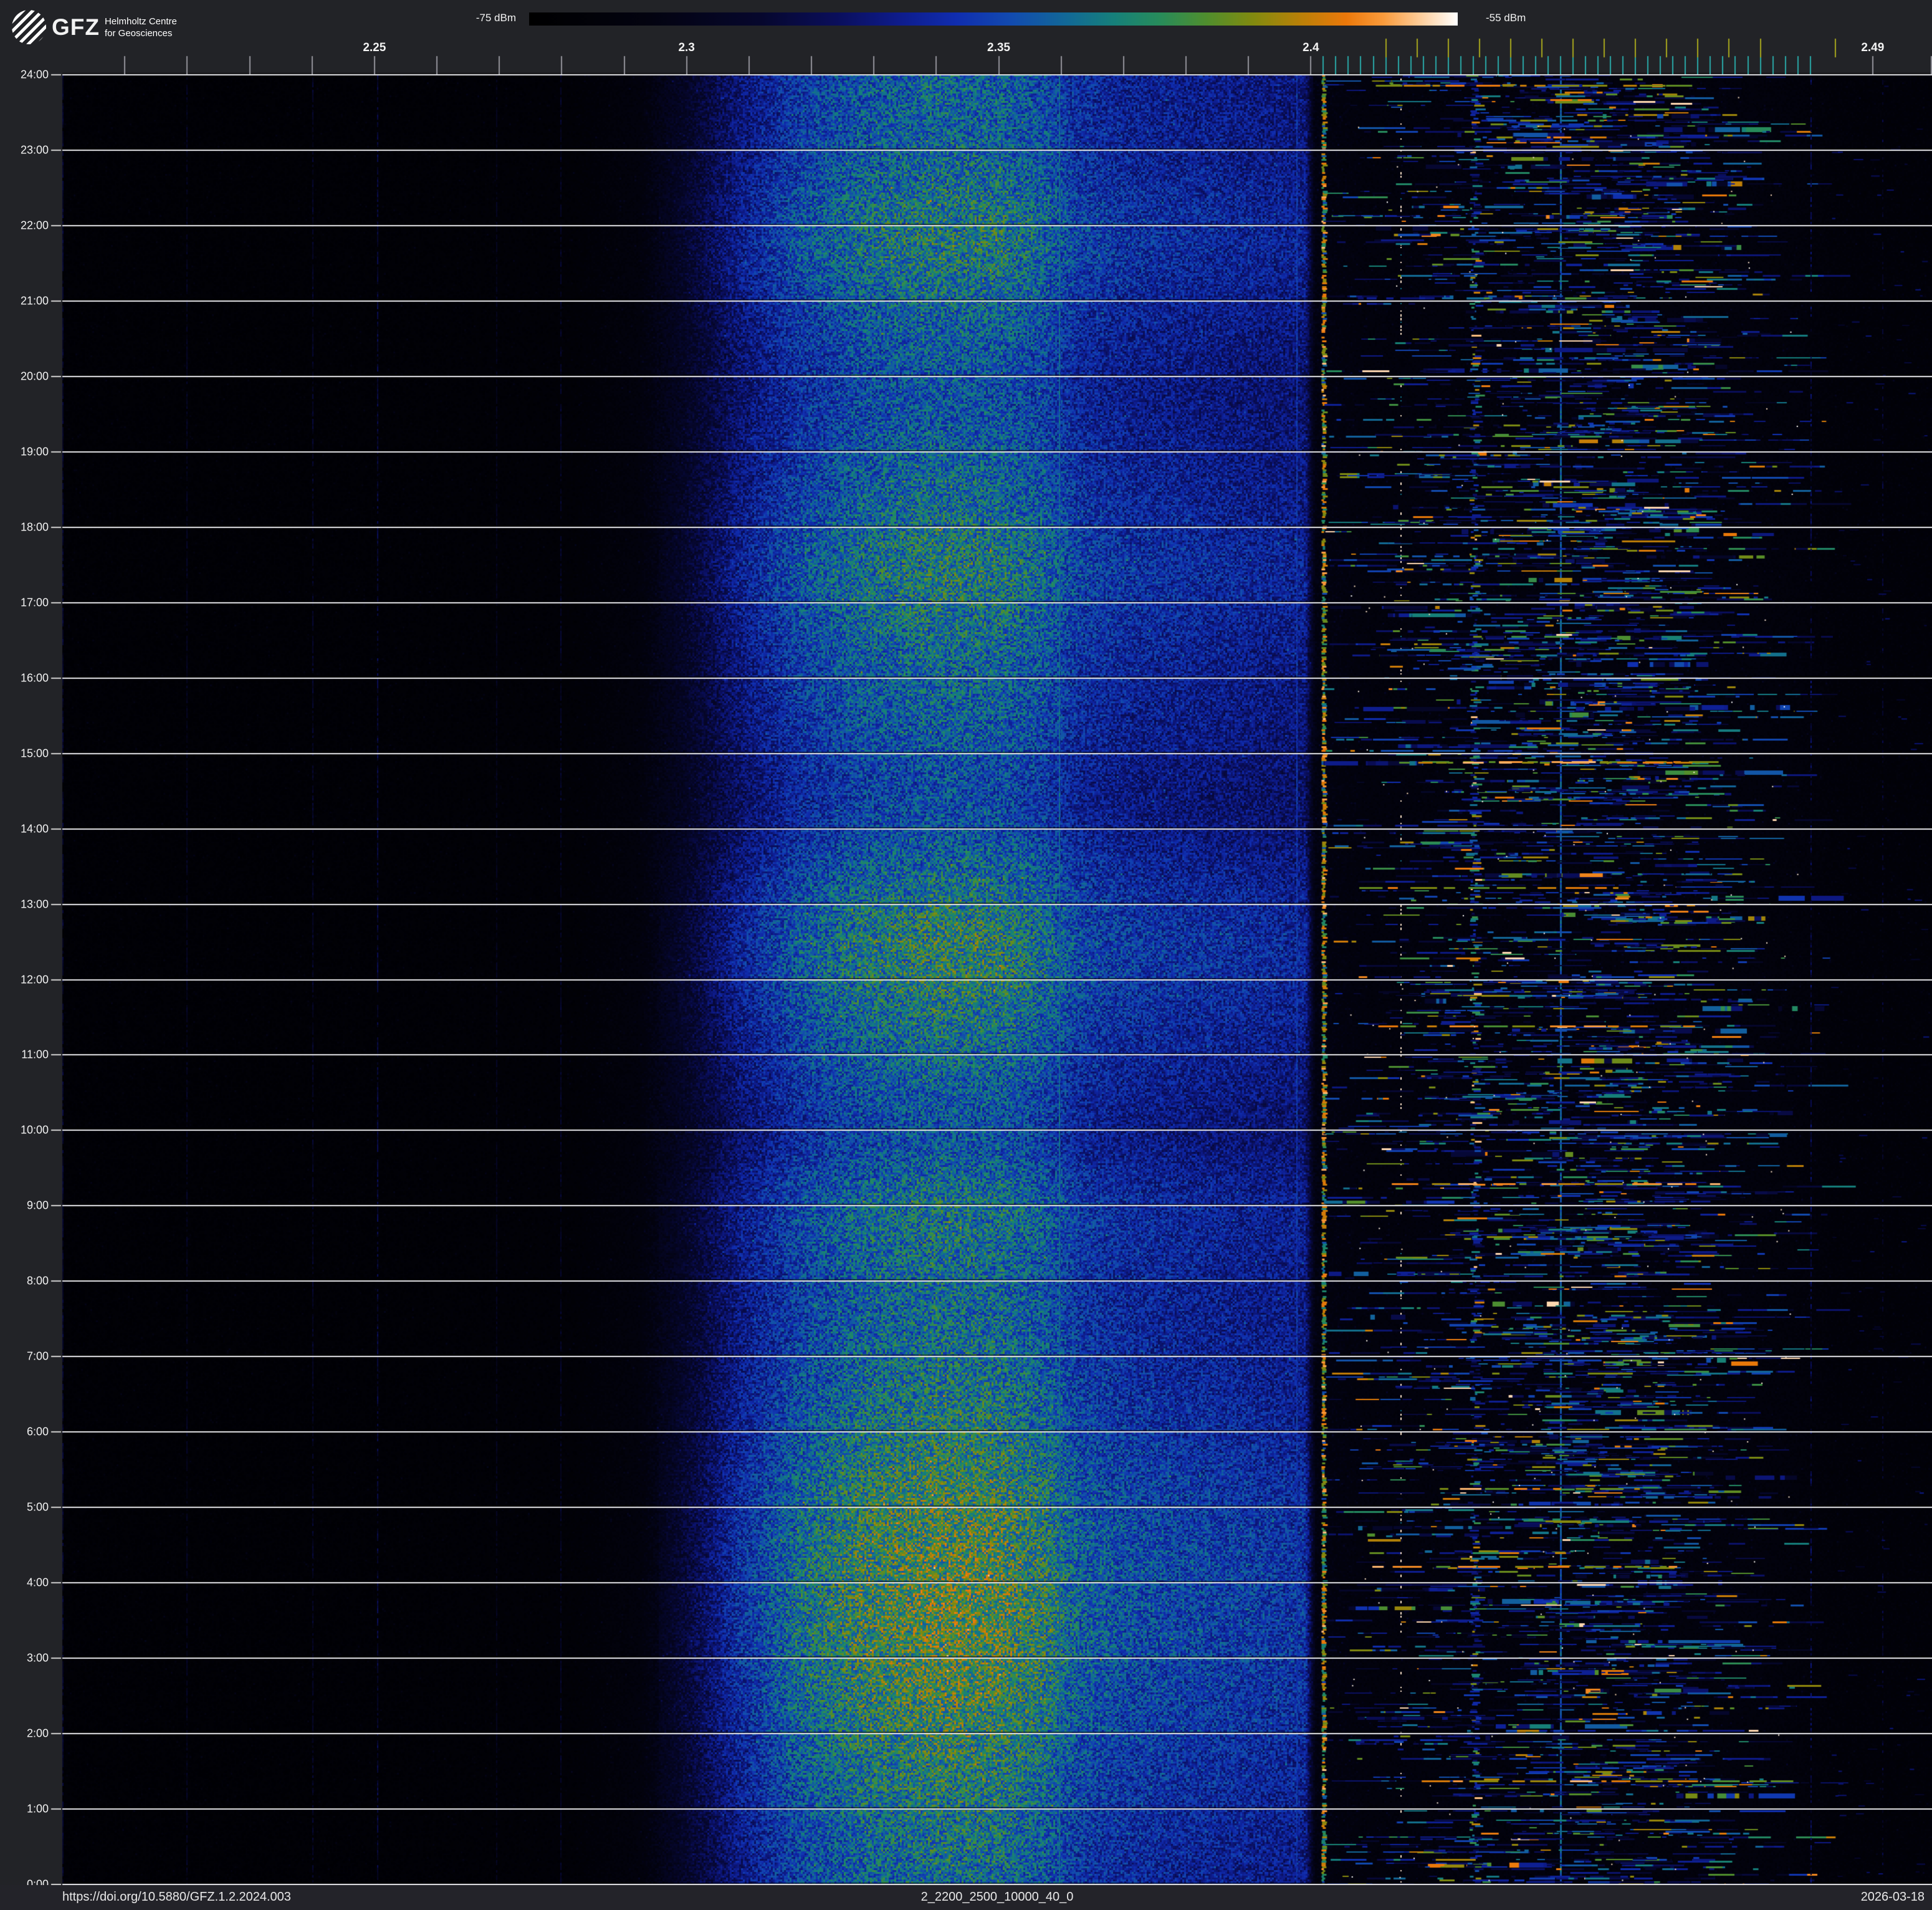  I want to click on time-axis-label-800: 8:00, so click(37, 1280).